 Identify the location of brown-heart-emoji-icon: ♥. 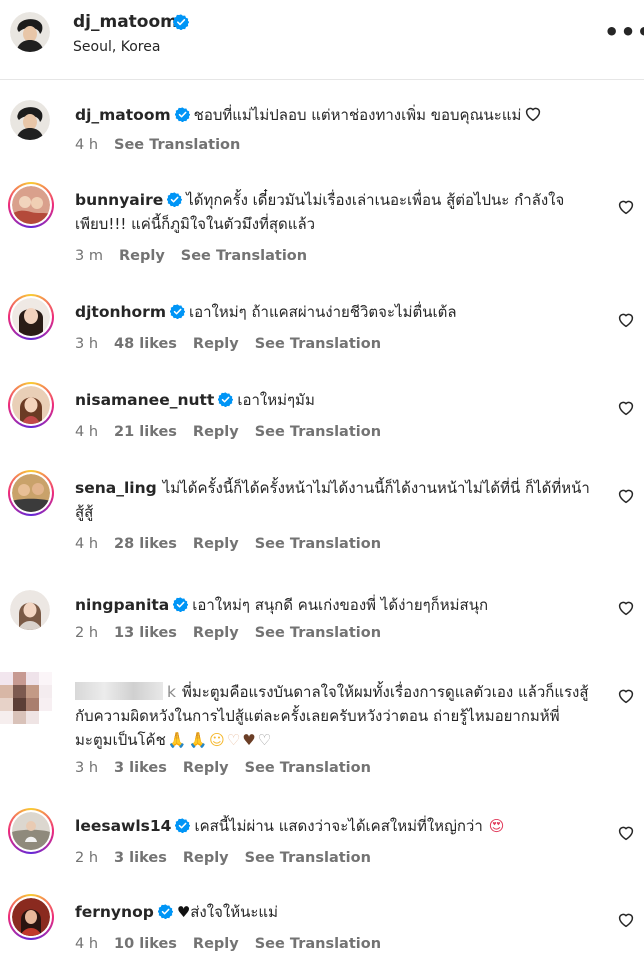
(249, 740).